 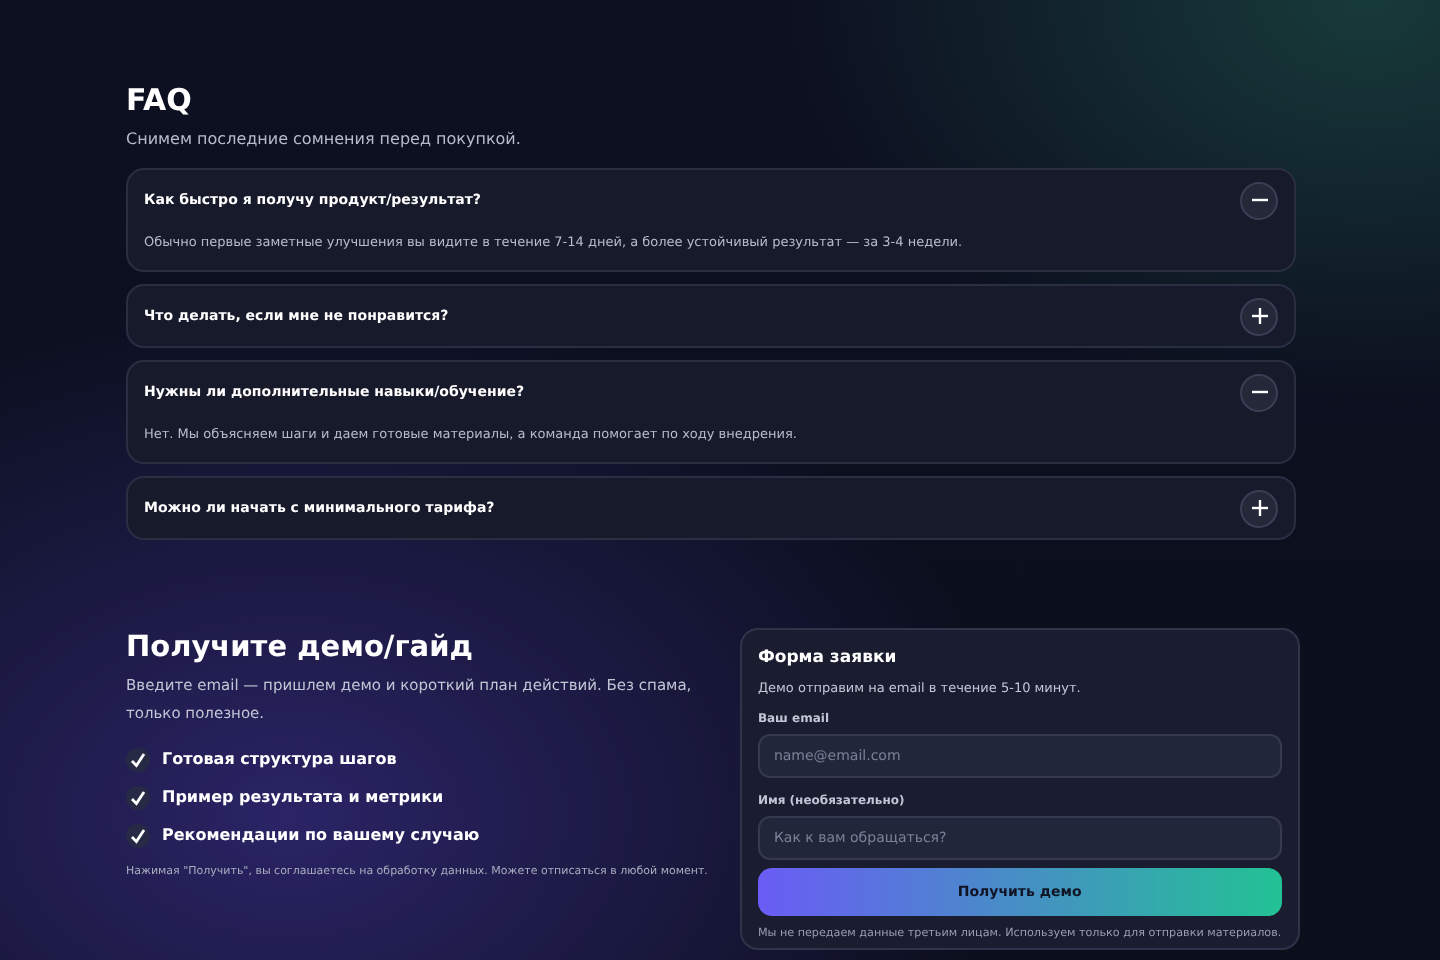 What do you see at coordinates (300, 649) in the screenshot?
I see `demo-title: Получите демо/гайд` at bounding box center [300, 649].